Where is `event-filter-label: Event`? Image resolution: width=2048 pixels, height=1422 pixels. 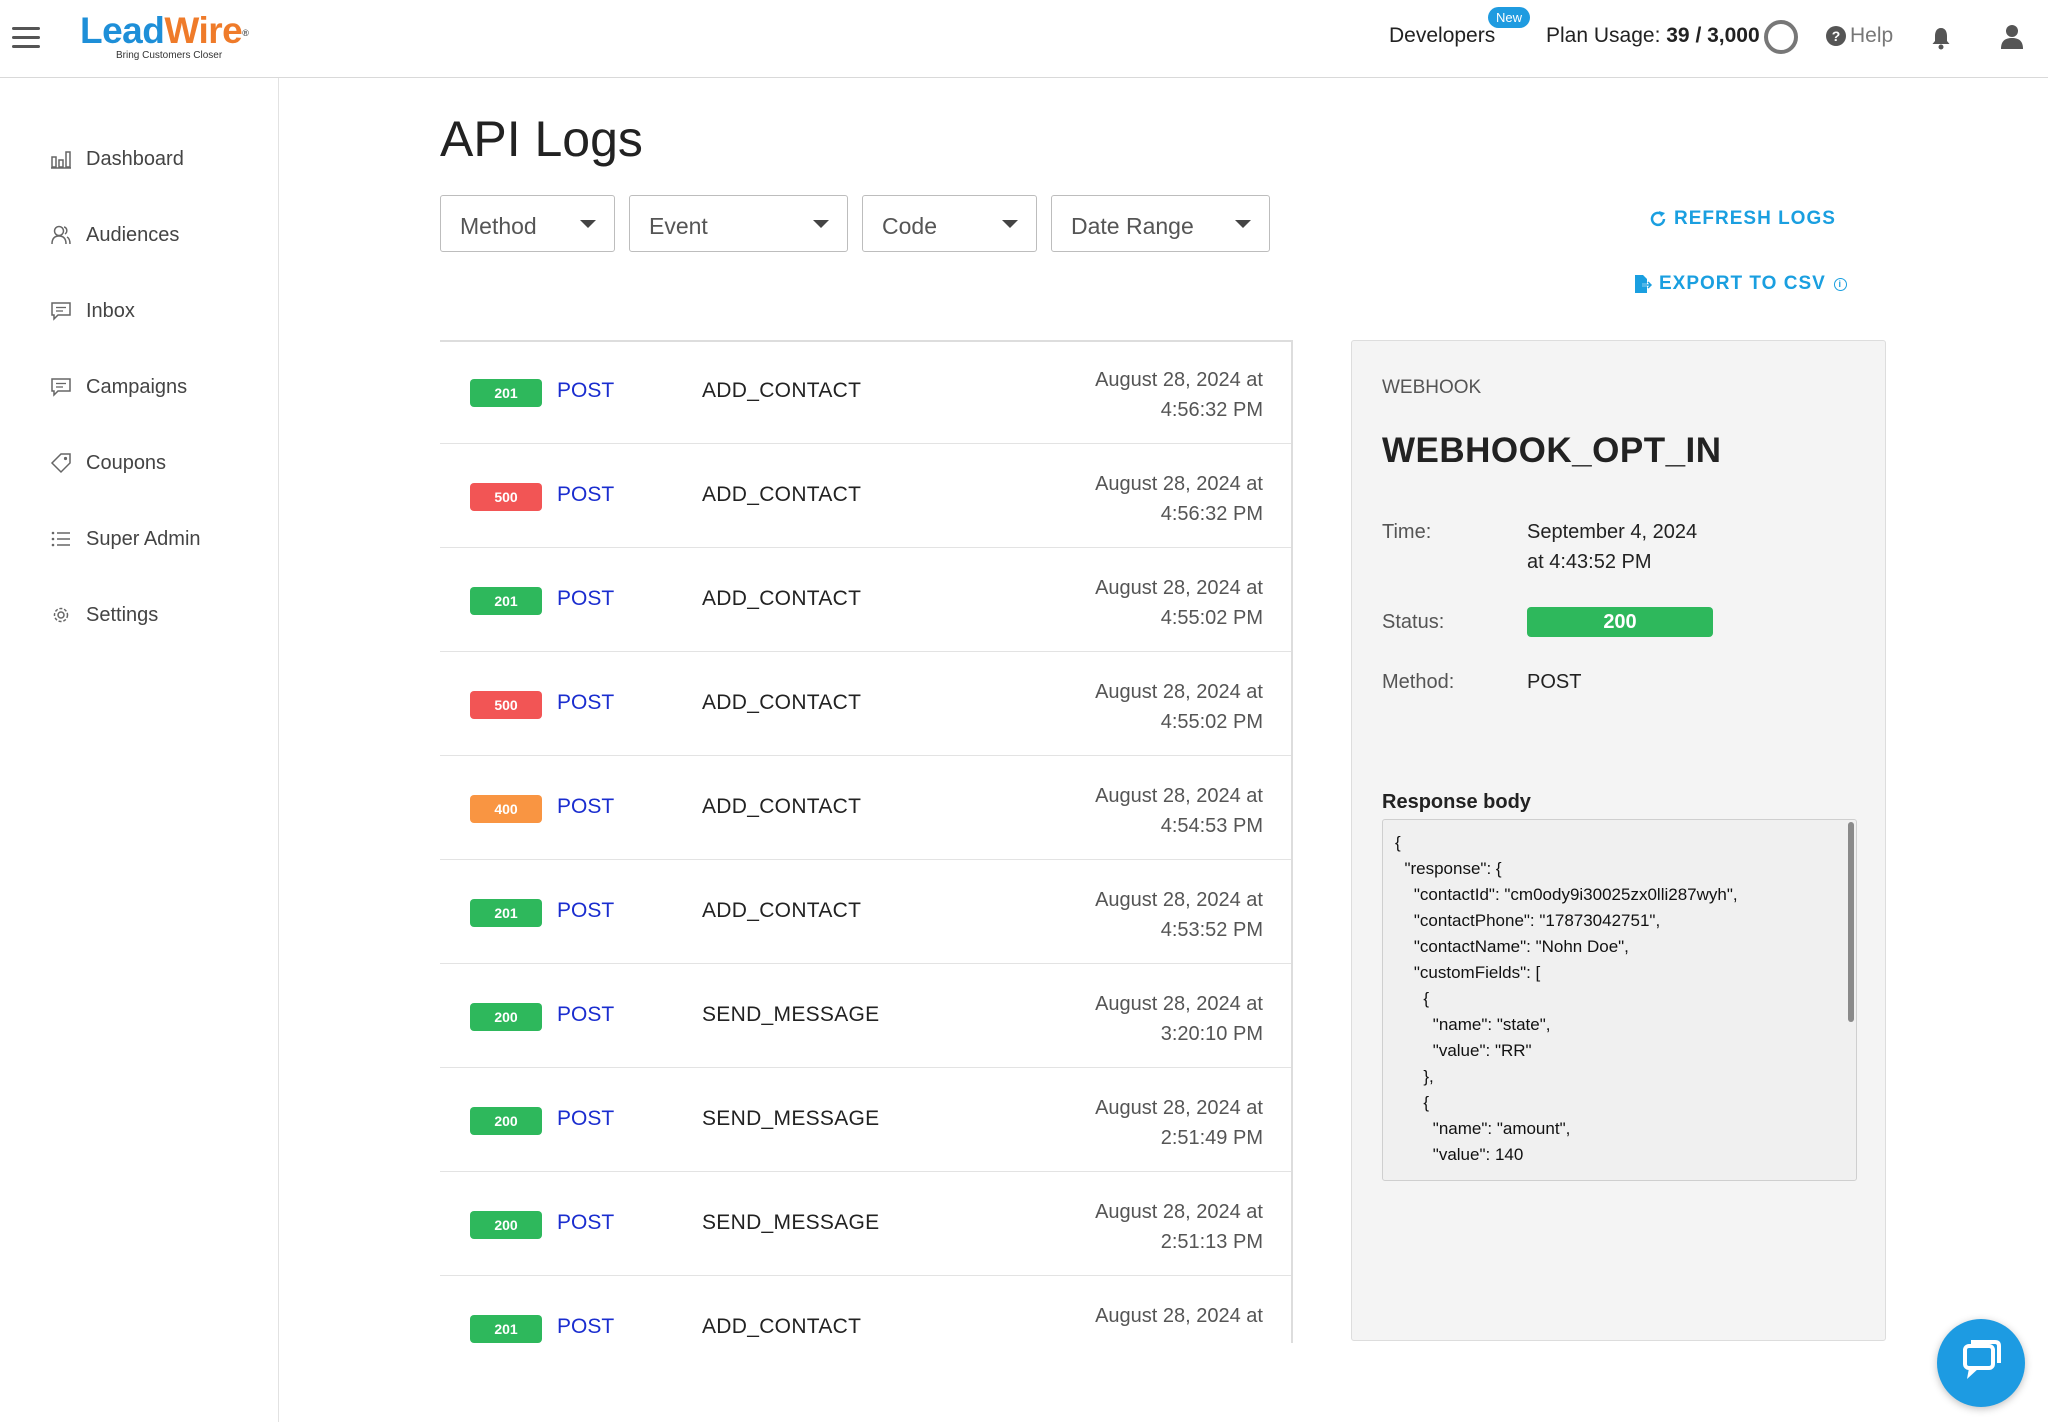
event-filter-label: Event is located at coordinates (678, 226).